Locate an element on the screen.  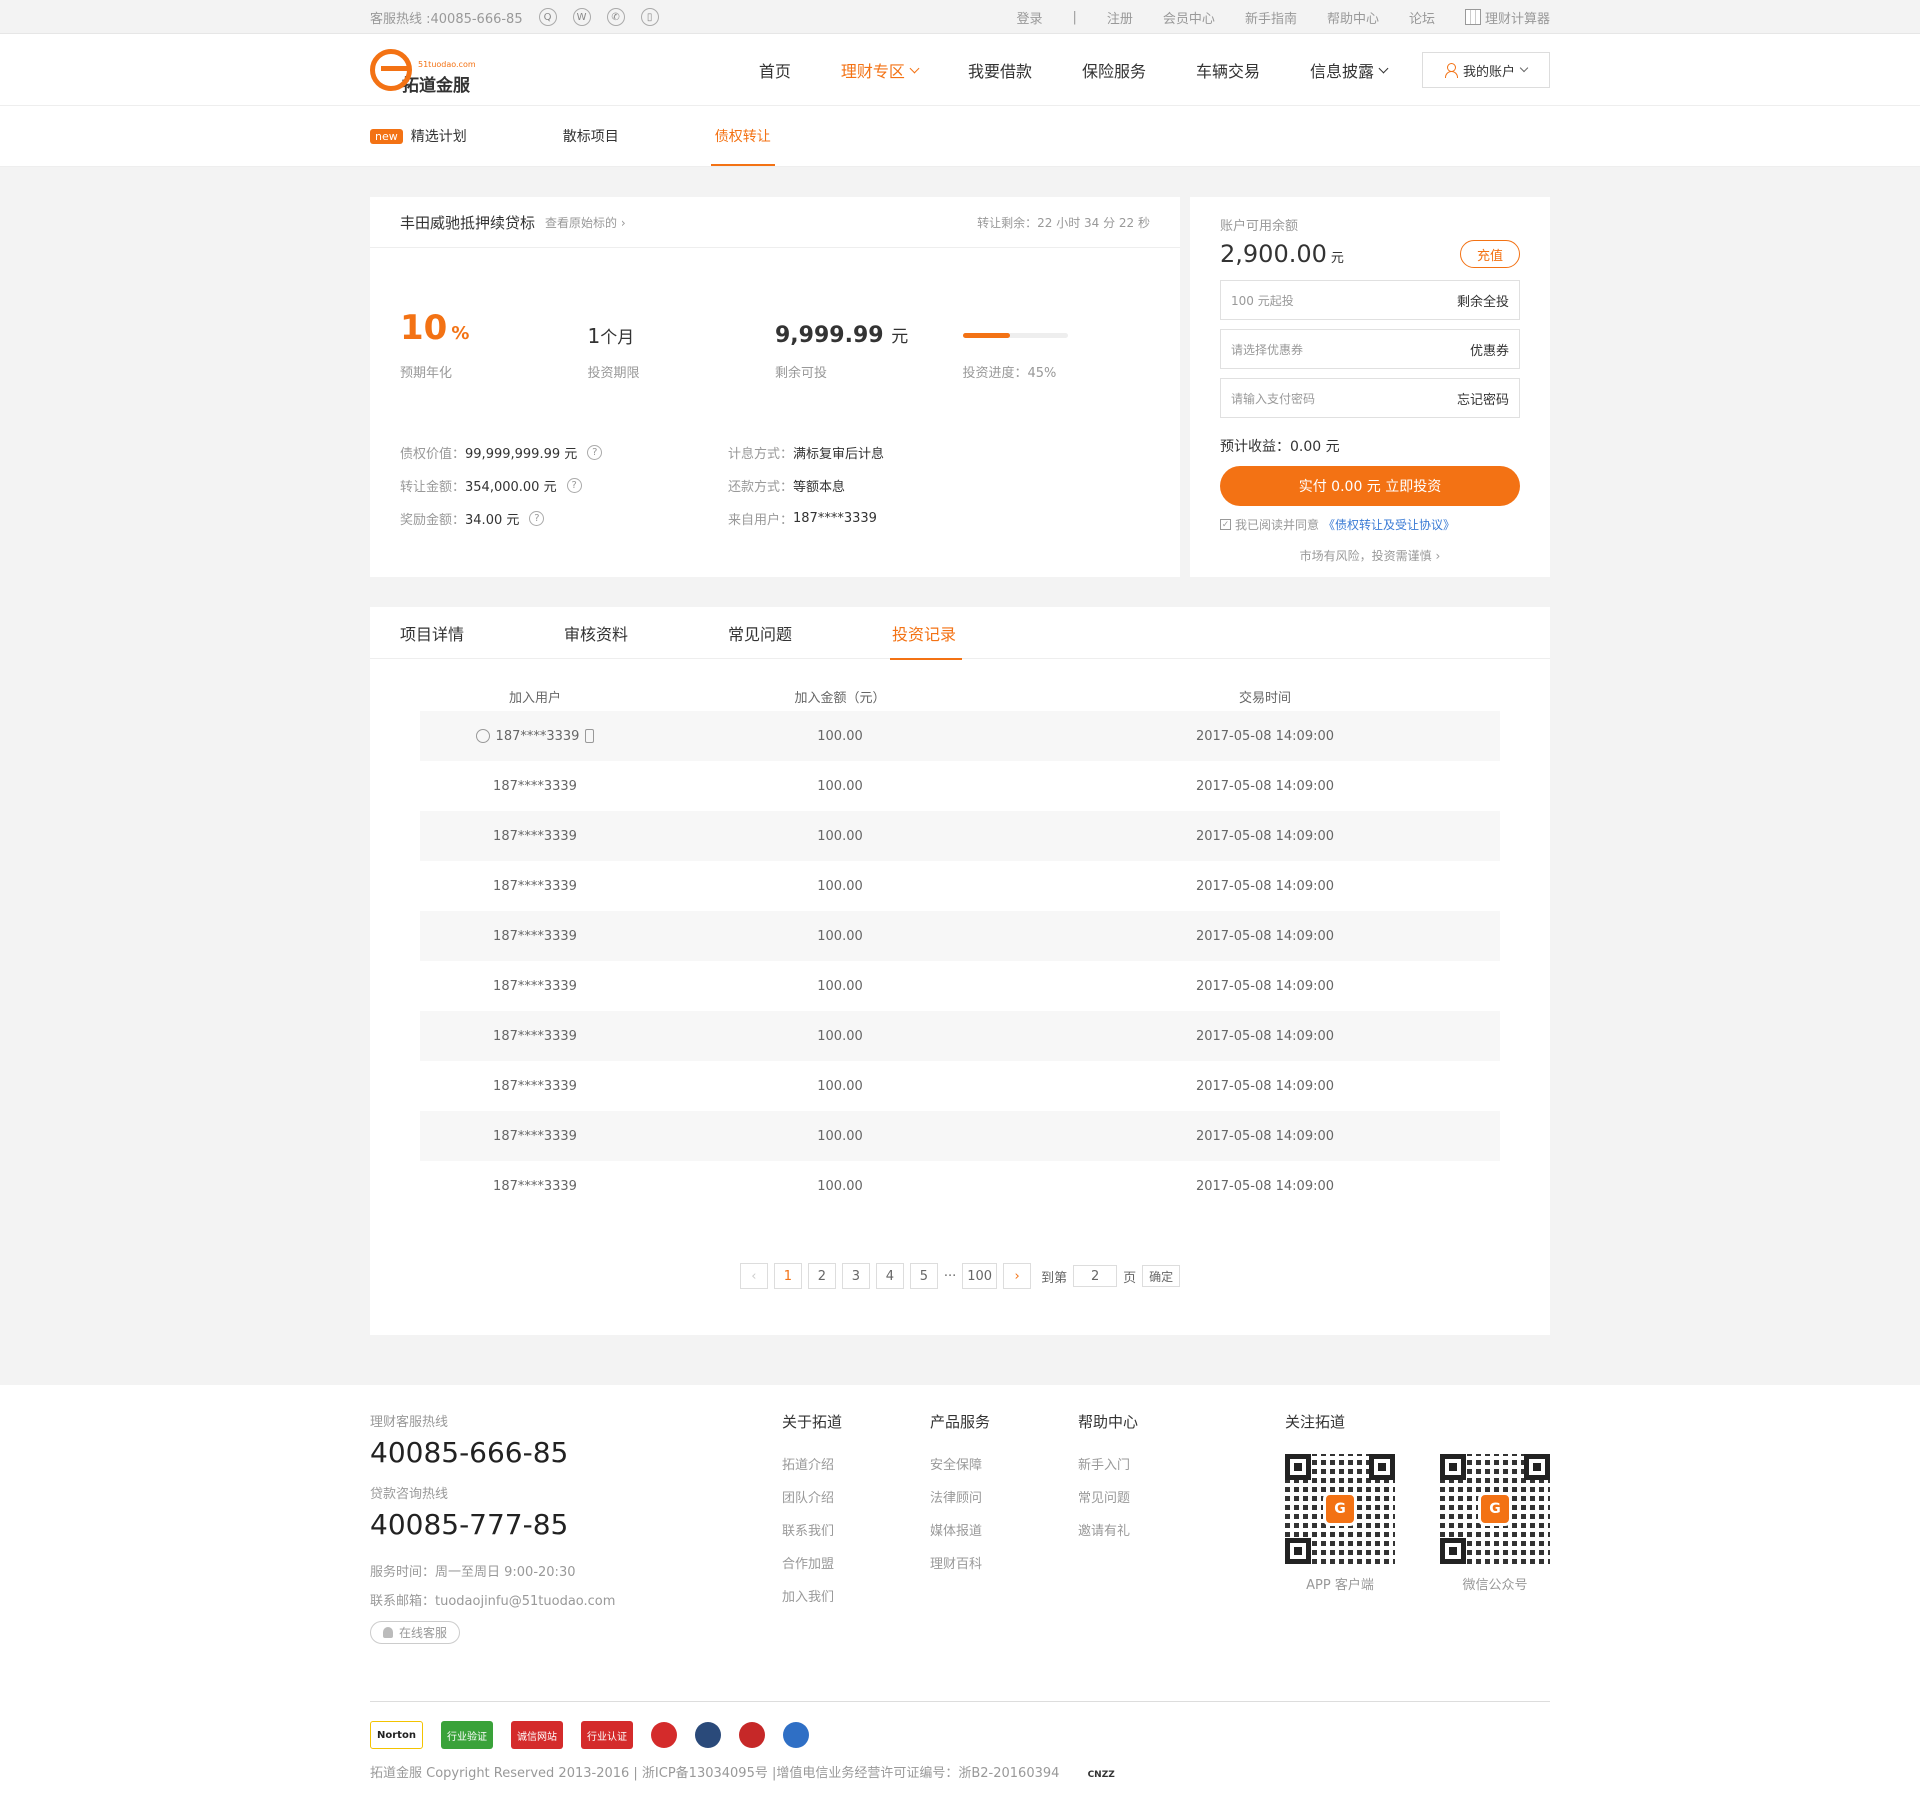
shield-icon is located at coordinates (707, 1735).